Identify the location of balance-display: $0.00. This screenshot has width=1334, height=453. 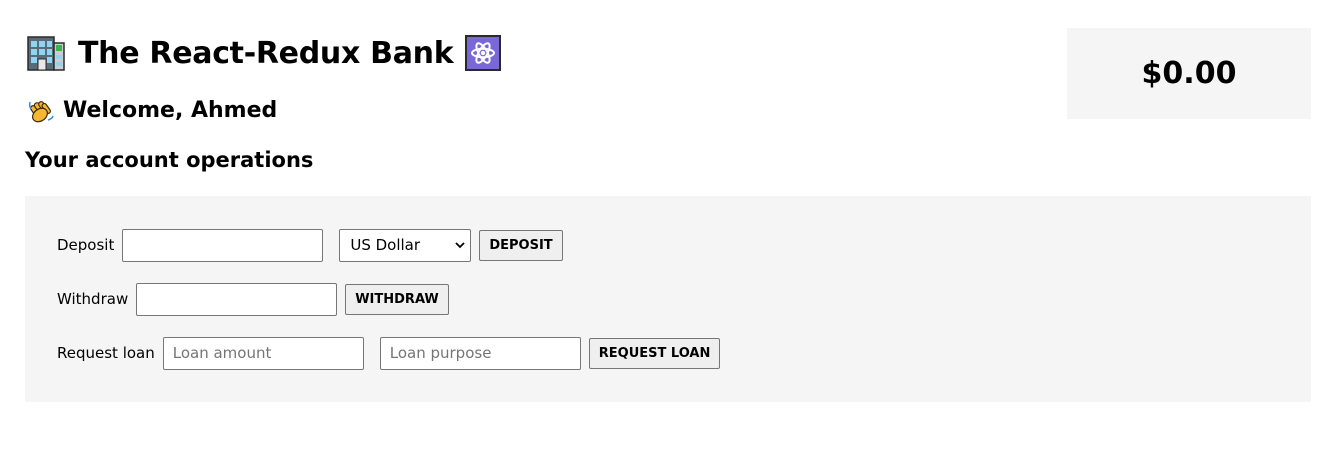
(1189, 73).